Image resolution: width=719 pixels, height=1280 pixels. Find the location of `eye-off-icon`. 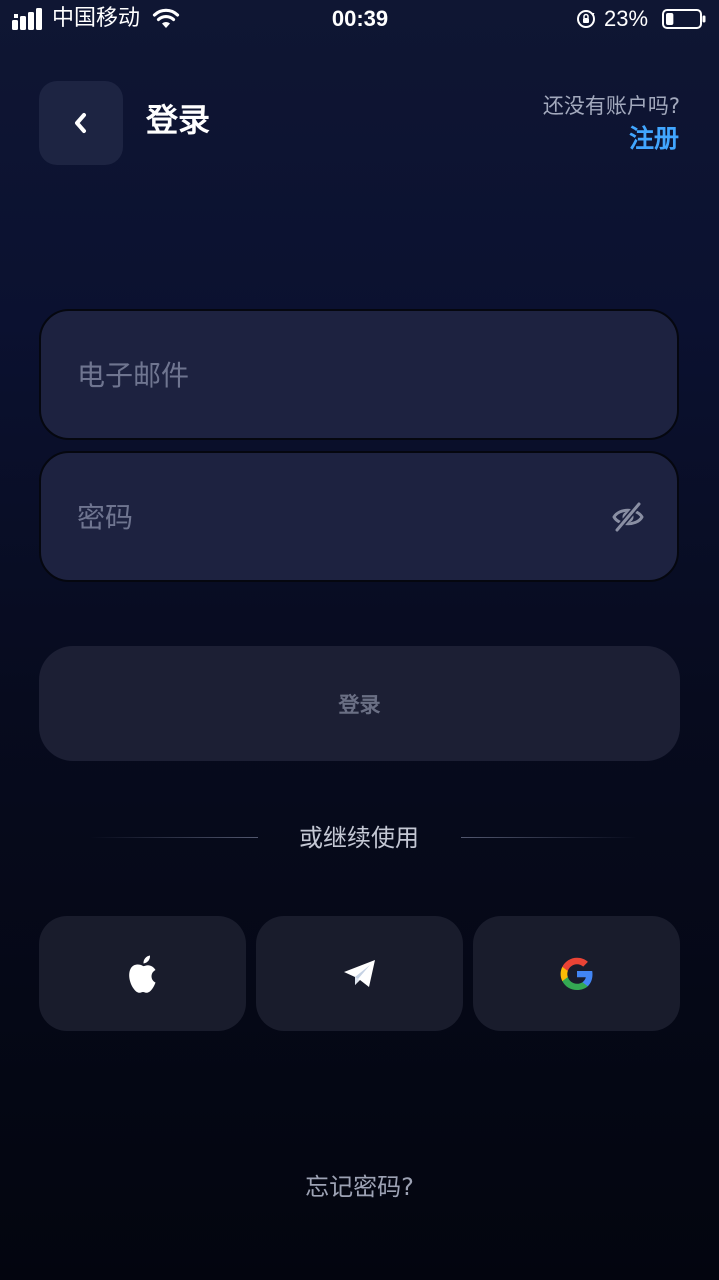

eye-off-icon is located at coordinates (628, 517).